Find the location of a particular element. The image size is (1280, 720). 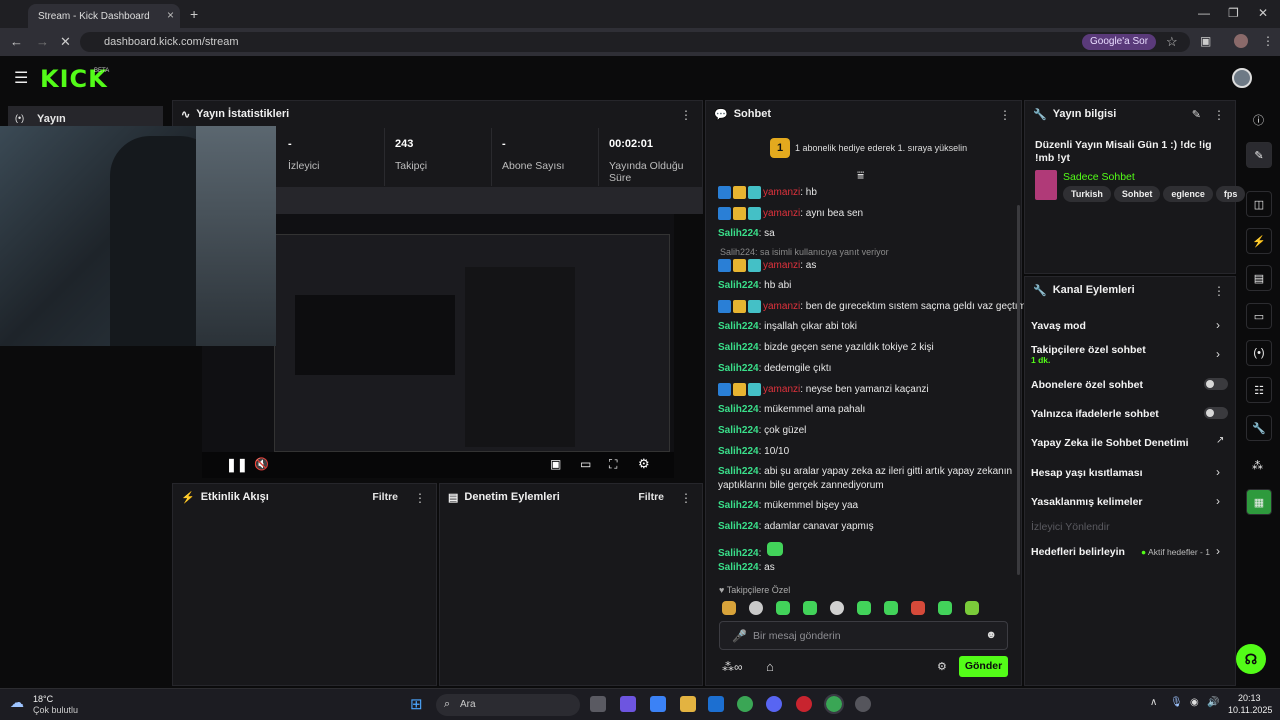

google-sor-button: Google'a Sor is located at coordinates (1119, 42).